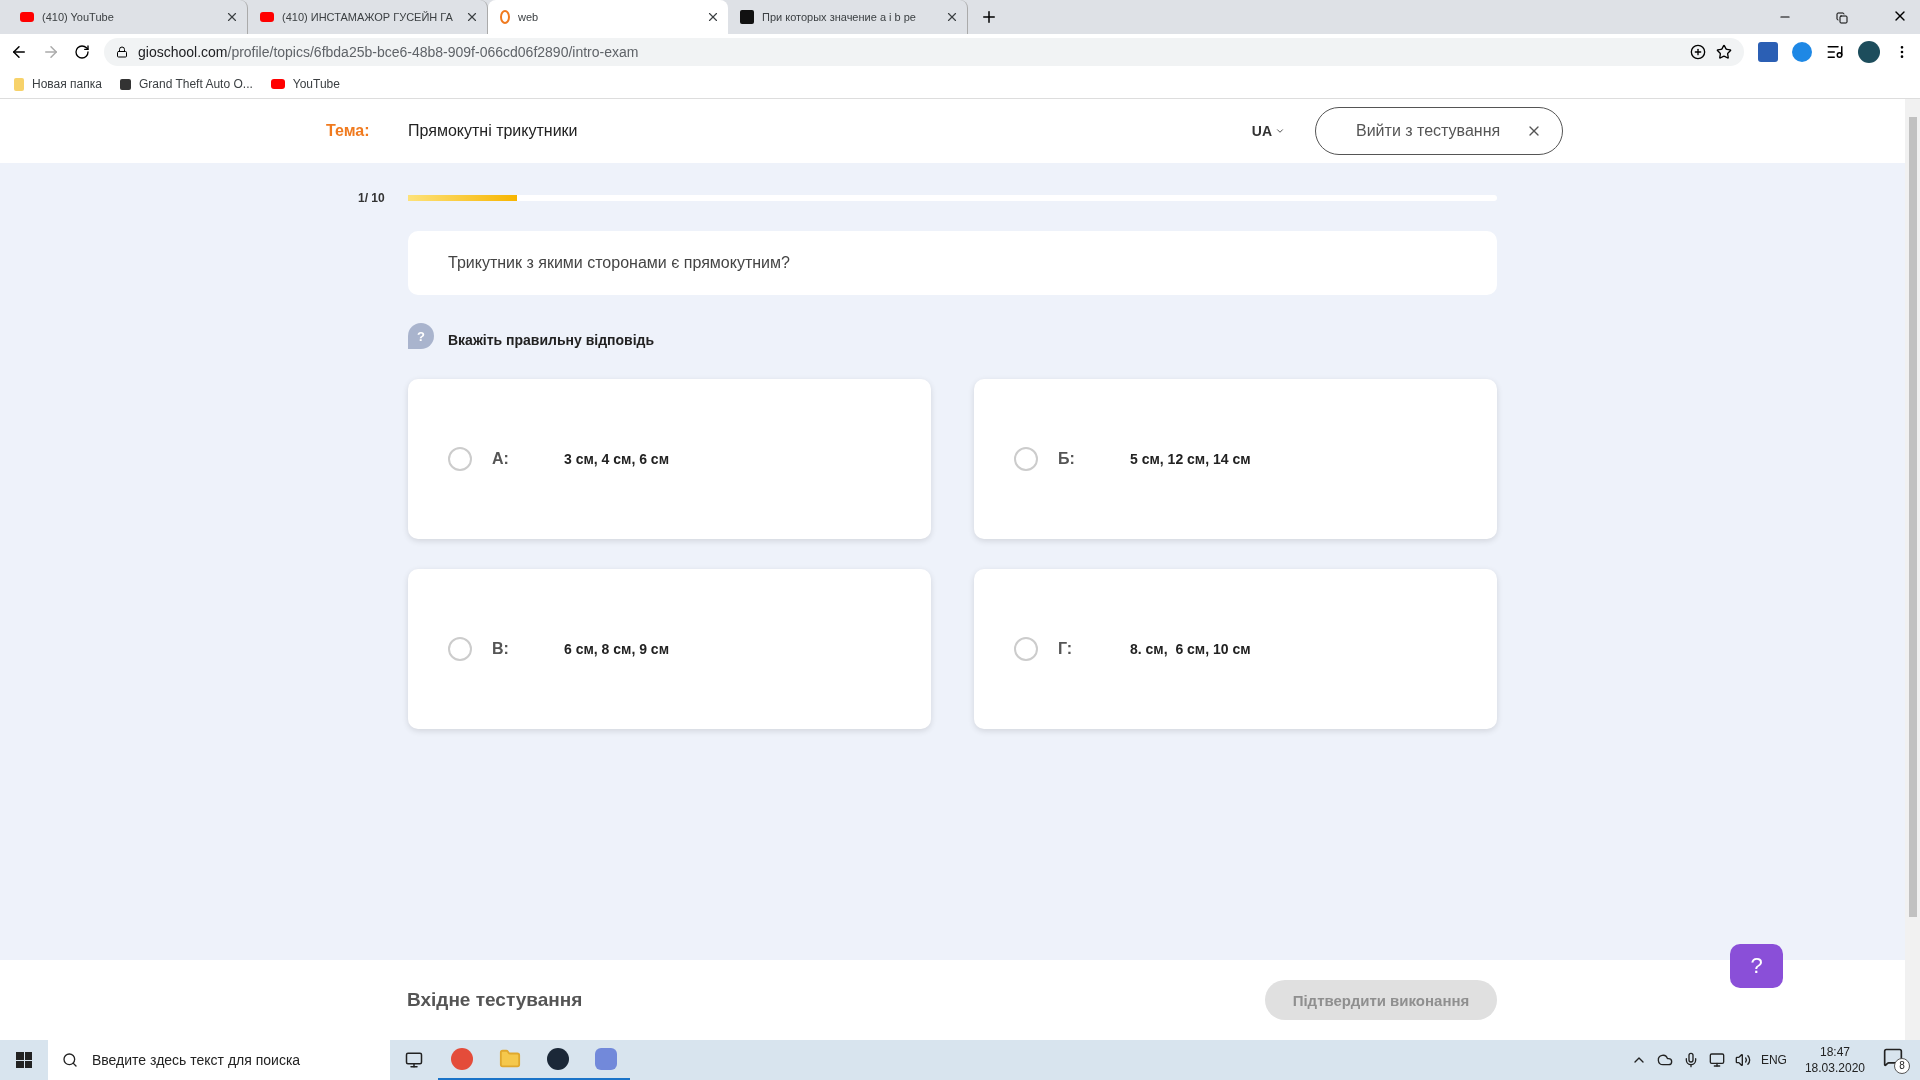 The height and width of the screenshot is (1080, 1920). What do you see at coordinates (1066, 649) in the screenshot?
I see `option-letter: Г:` at bounding box center [1066, 649].